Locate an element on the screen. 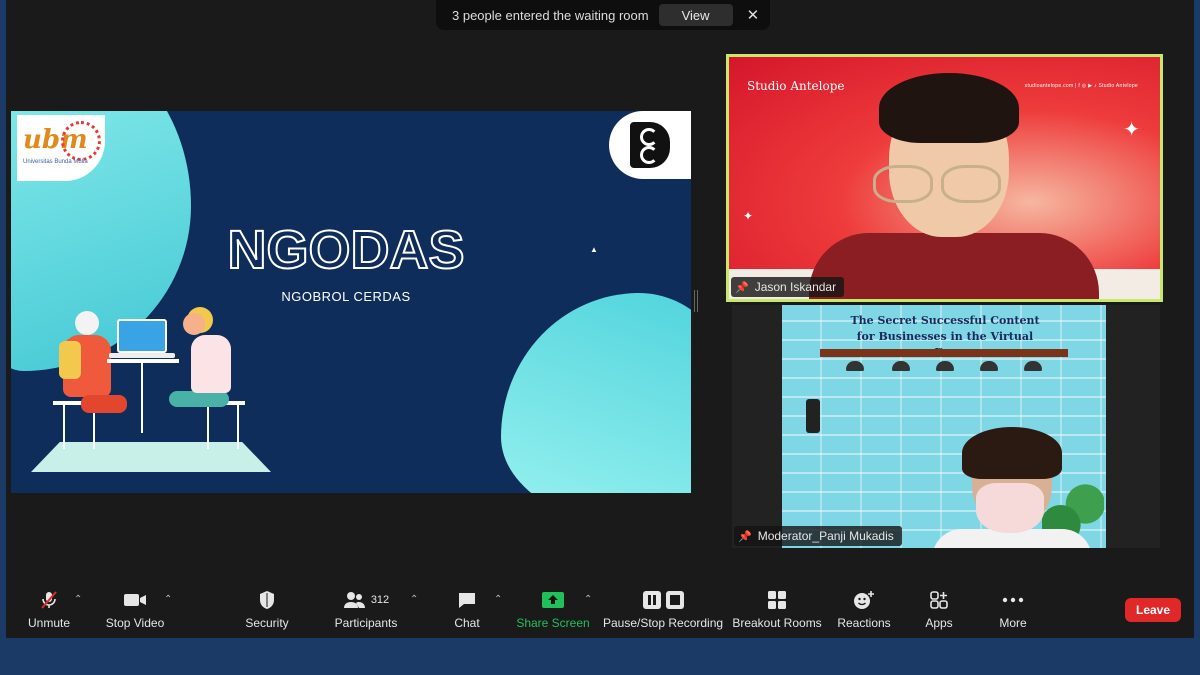 The width and height of the screenshot is (1200, 675). slide-title-block: NGODAS NGOBROL CERDAS is located at coordinates (346, 261).